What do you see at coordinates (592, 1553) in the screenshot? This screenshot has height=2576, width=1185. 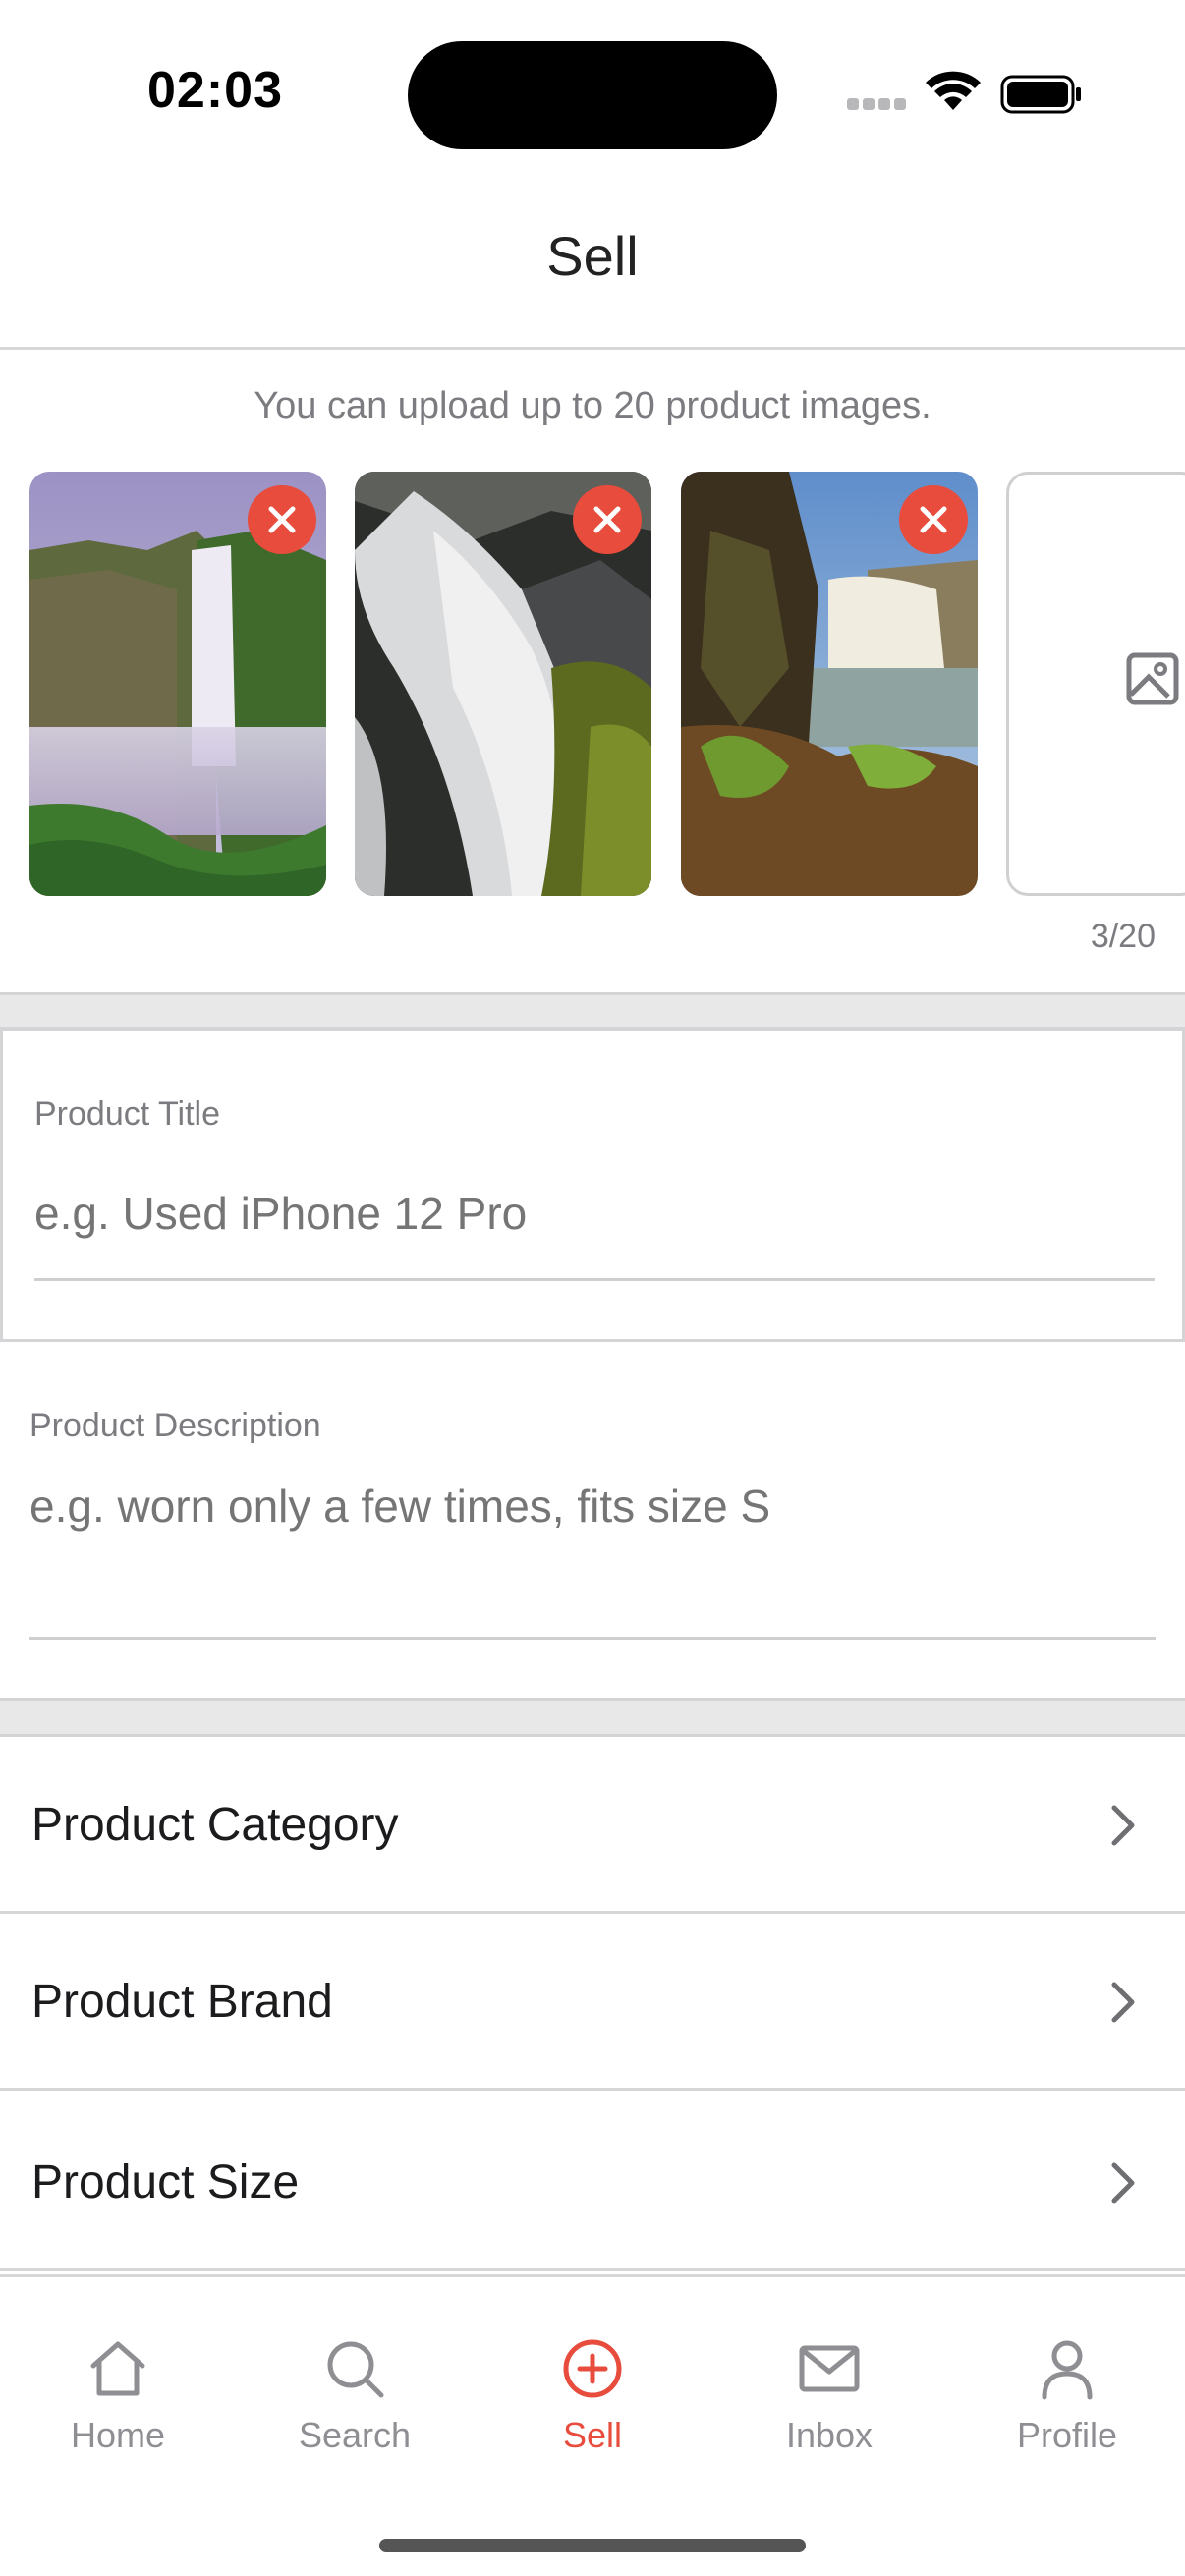 I see `product-description-input` at bounding box center [592, 1553].